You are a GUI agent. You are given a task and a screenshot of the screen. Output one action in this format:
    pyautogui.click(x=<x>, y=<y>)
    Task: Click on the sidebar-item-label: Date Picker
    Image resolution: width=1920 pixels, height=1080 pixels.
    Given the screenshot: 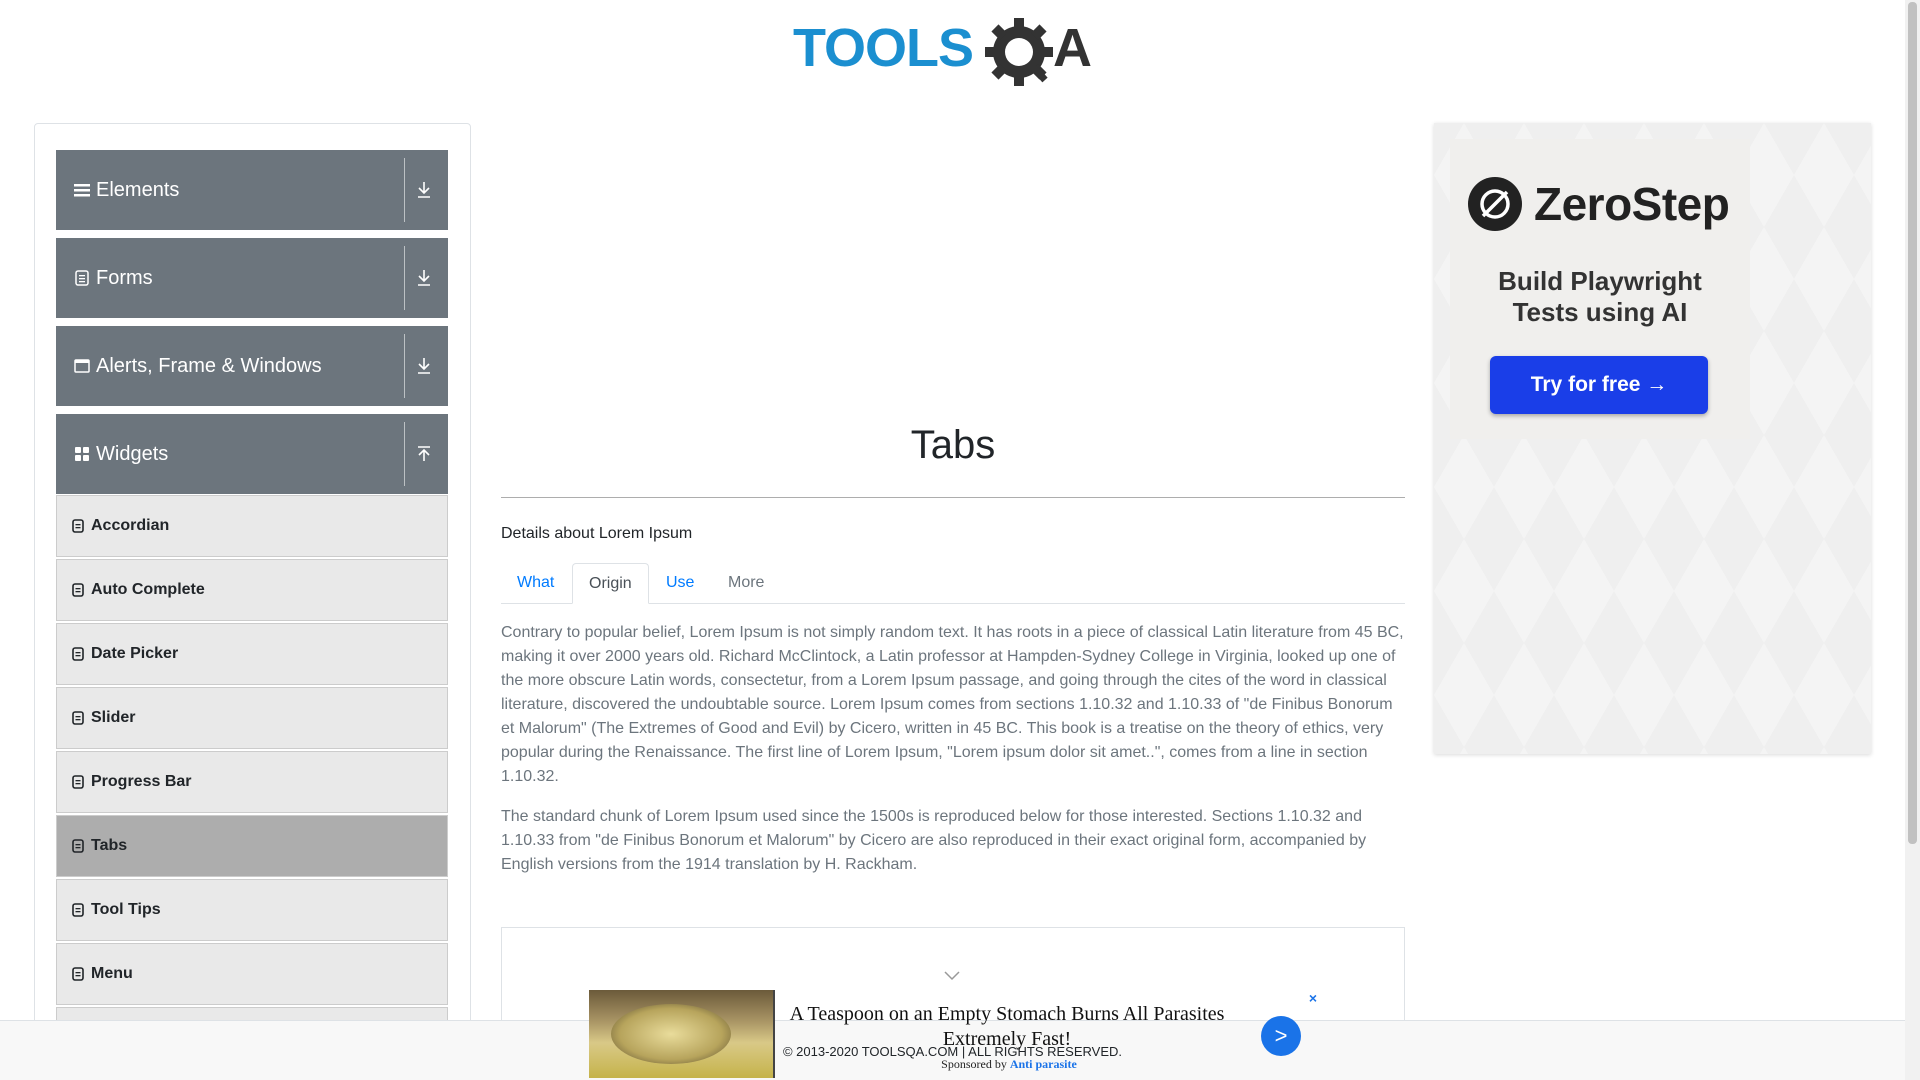 What is the action you would take?
    pyautogui.click(x=135, y=653)
    